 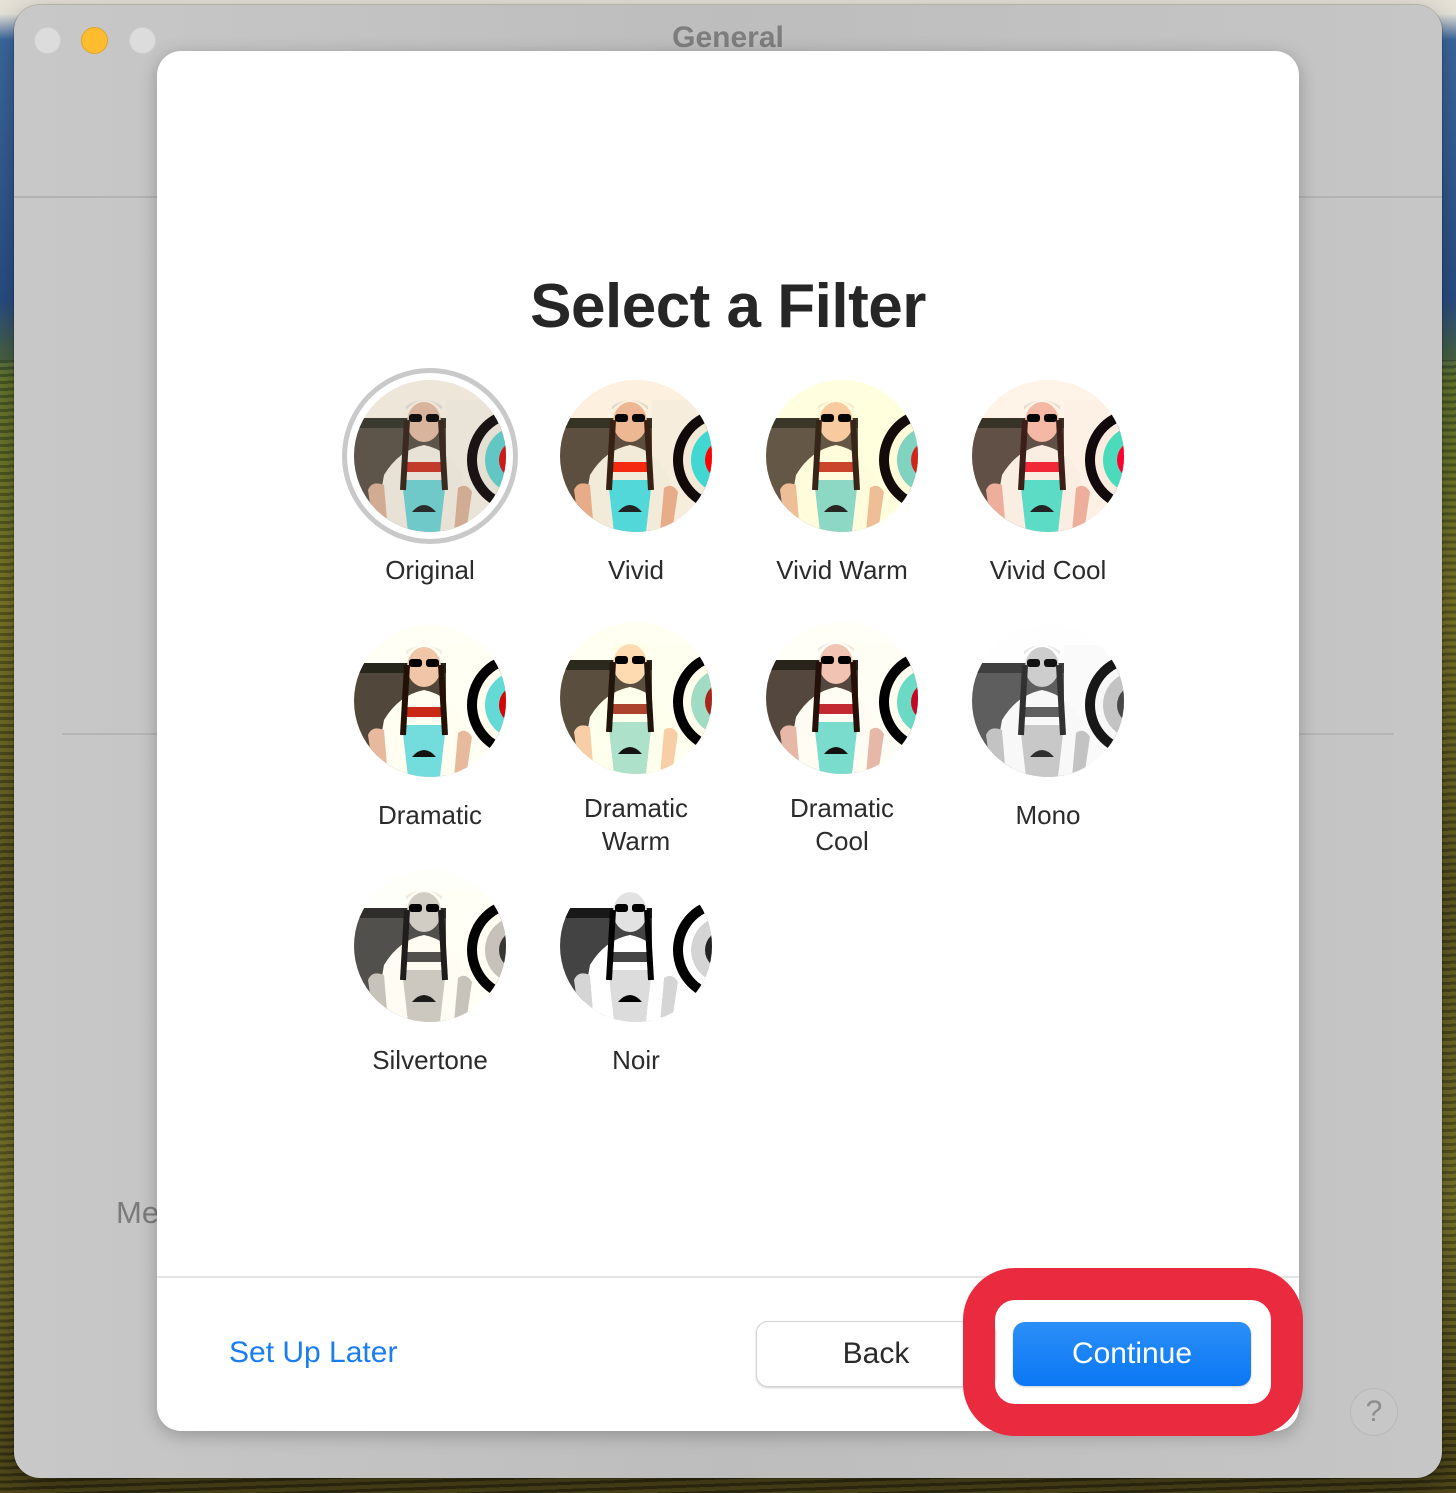 I want to click on filter-option-silvertone: Silvertone, so click(x=430, y=980).